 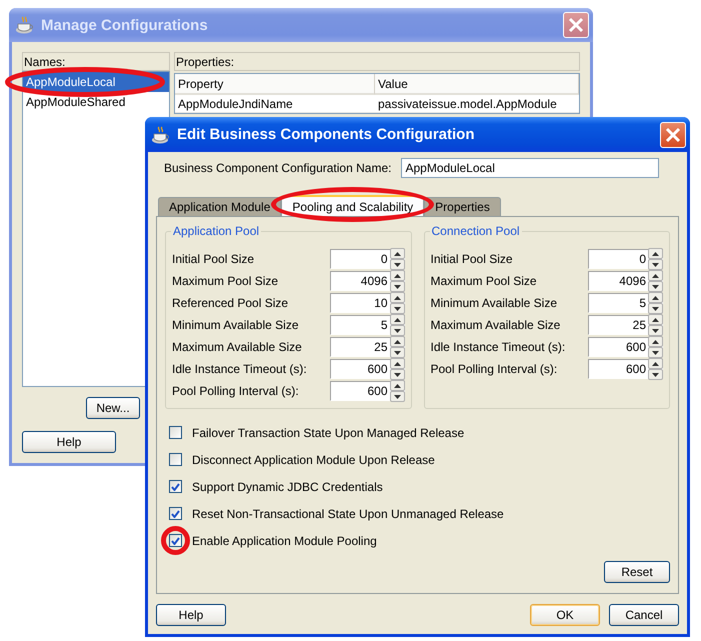 I want to click on column-header: Property, so click(x=275, y=84).